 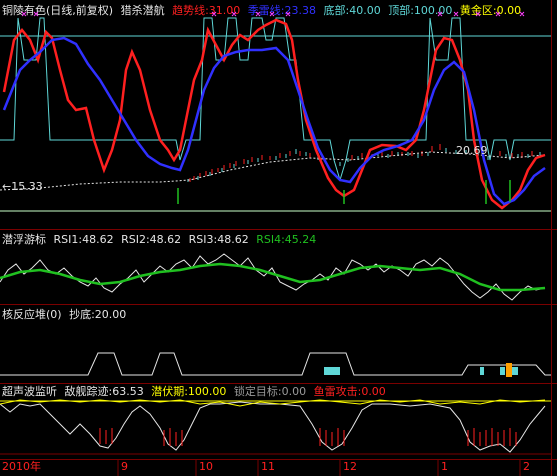 What do you see at coordinates (124, 466) in the screenshot?
I see `xaxis-label-9: 9` at bounding box center [124, 466].